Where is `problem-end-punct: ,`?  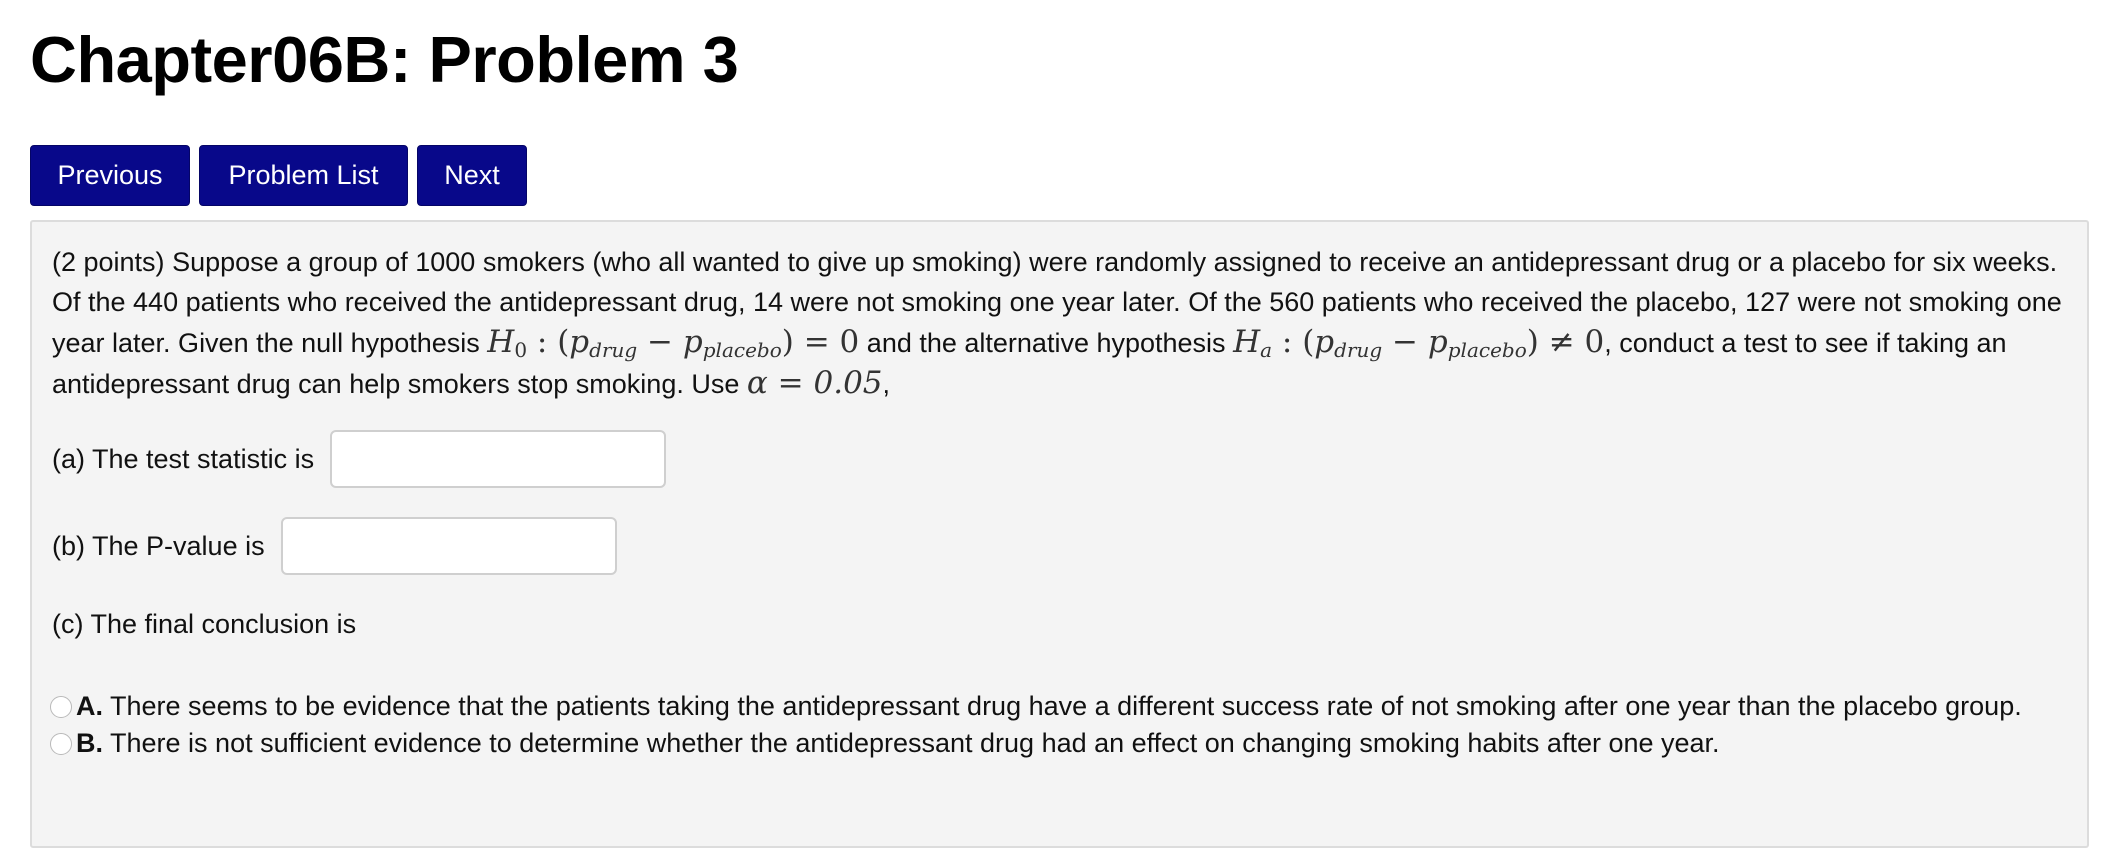 problem-end-punct: , is located at coordinates (886, 384).